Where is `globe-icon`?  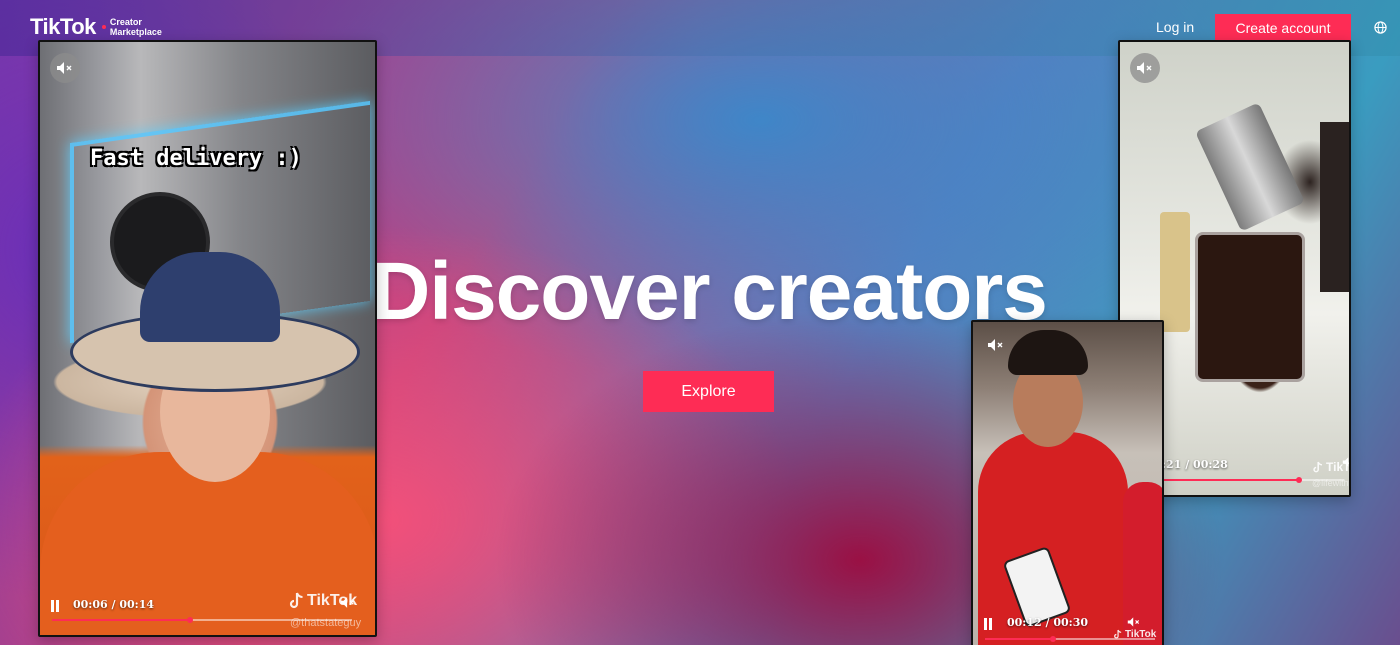 globe-icon is located at coordinates (1380, 27).